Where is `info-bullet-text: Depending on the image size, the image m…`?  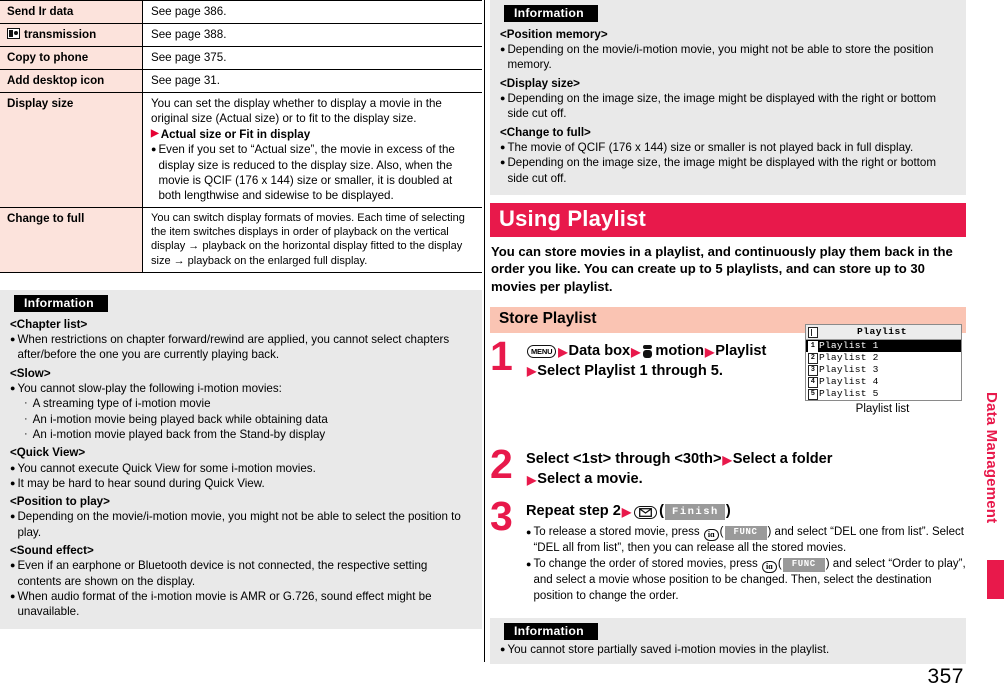 info-bullet-text: Depending on the image size, the image m… is located at coordinates (722, 106).